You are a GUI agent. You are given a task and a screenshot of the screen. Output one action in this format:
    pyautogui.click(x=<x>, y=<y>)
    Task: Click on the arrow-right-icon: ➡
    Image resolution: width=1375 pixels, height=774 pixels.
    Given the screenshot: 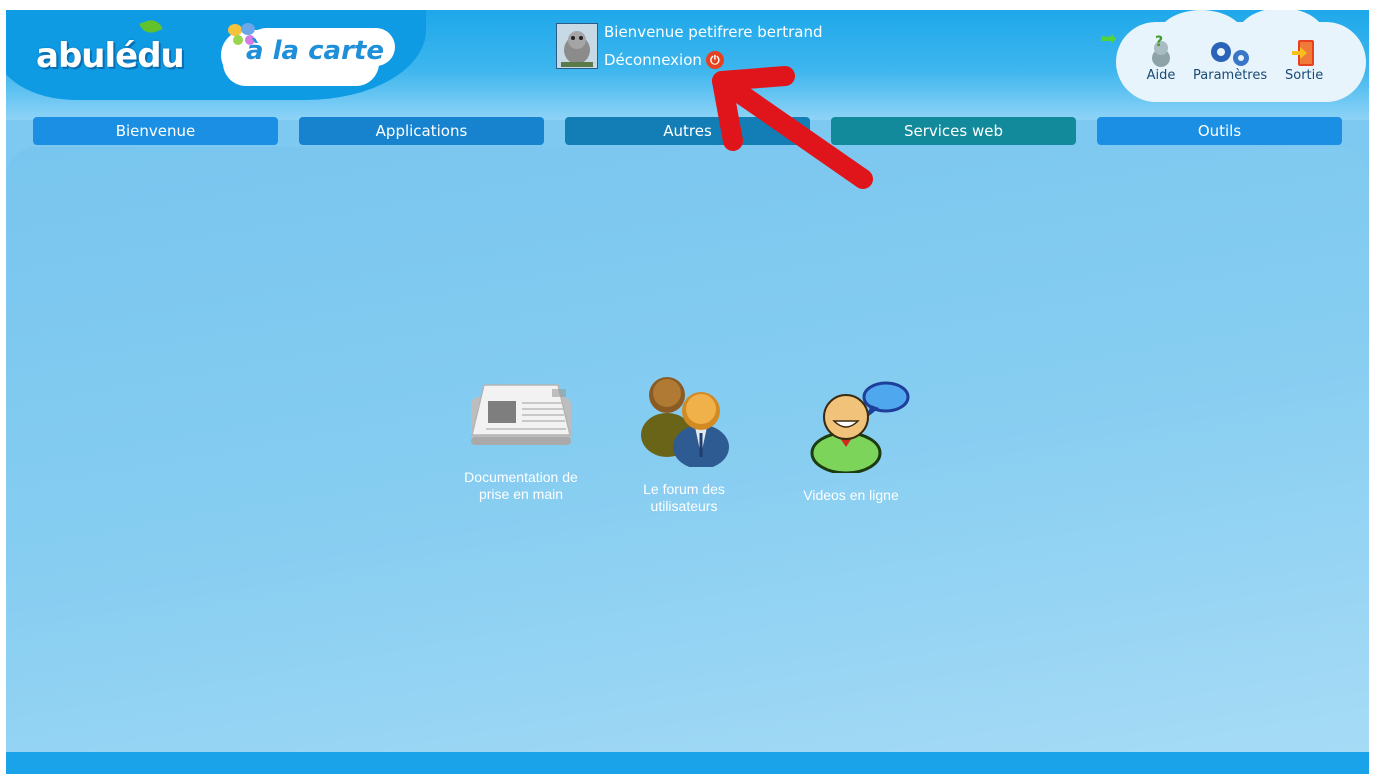 What is the action you would take?
    pyautogui.click(x=1108, y=38)
    